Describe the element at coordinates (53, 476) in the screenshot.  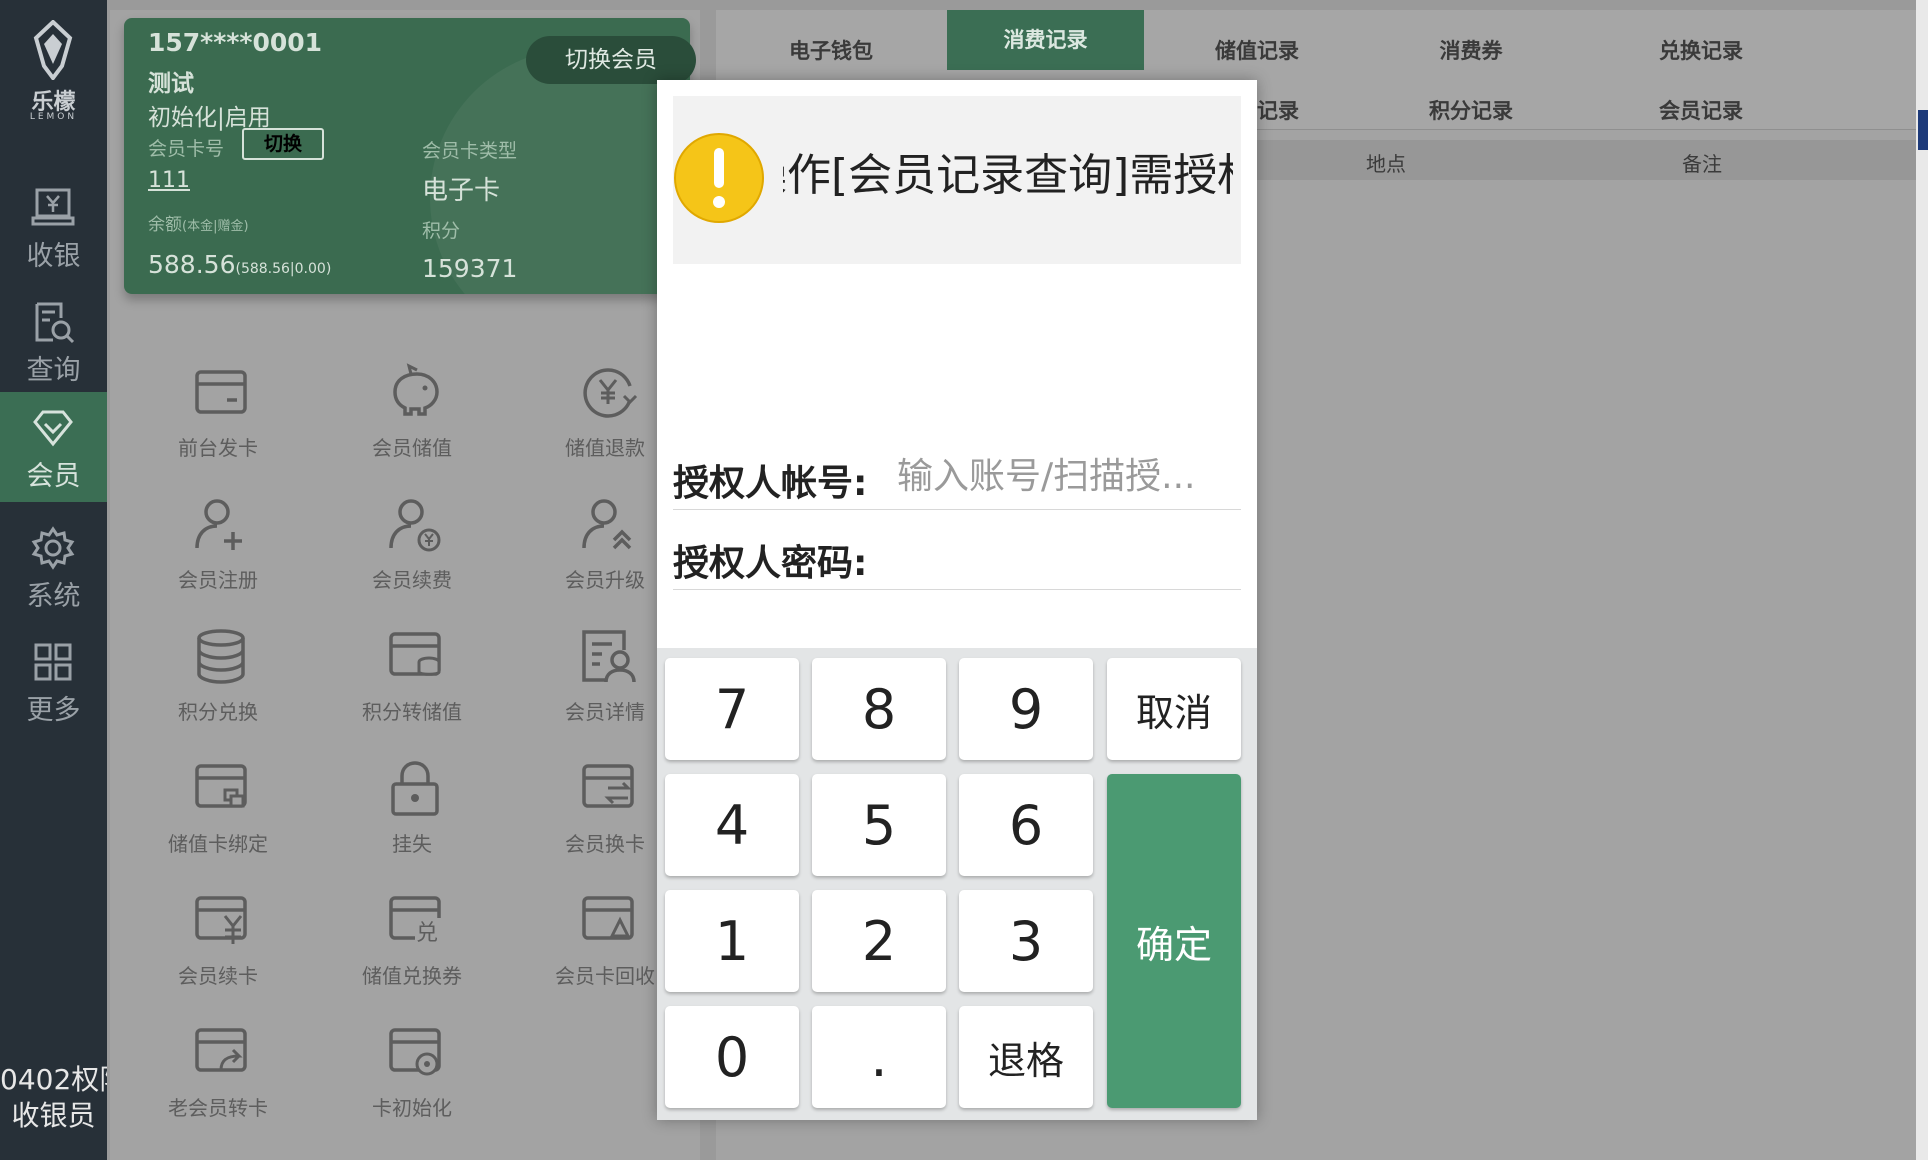
I see `nav-label: 会员` at that location.